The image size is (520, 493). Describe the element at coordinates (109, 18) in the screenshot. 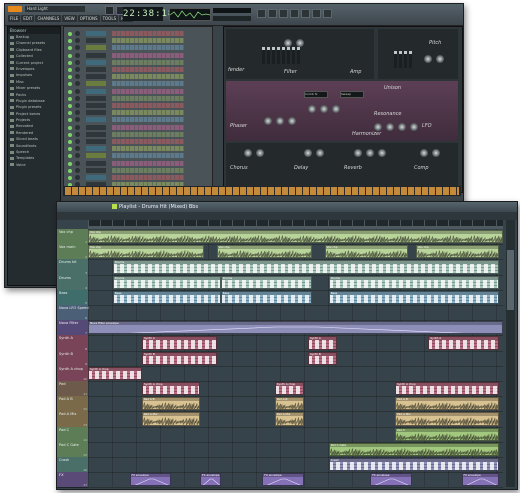

I see `menu-item-tools: TOOLS` at that location.